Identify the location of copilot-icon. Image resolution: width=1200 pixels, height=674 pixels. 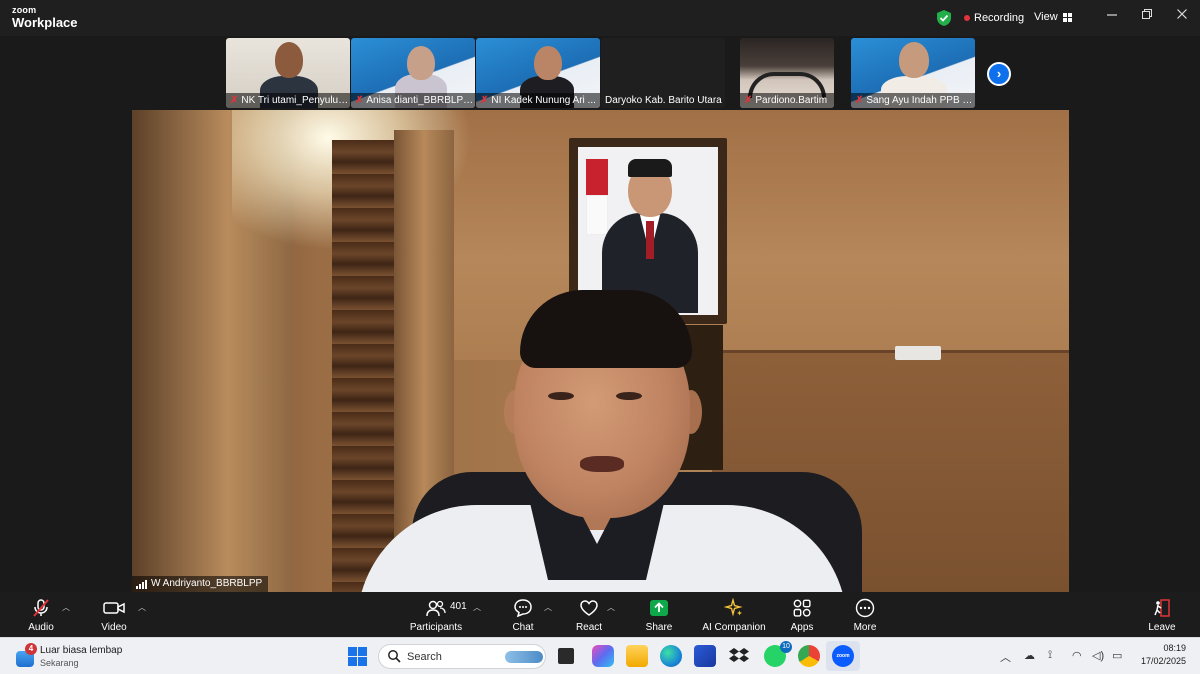
(603, 656).